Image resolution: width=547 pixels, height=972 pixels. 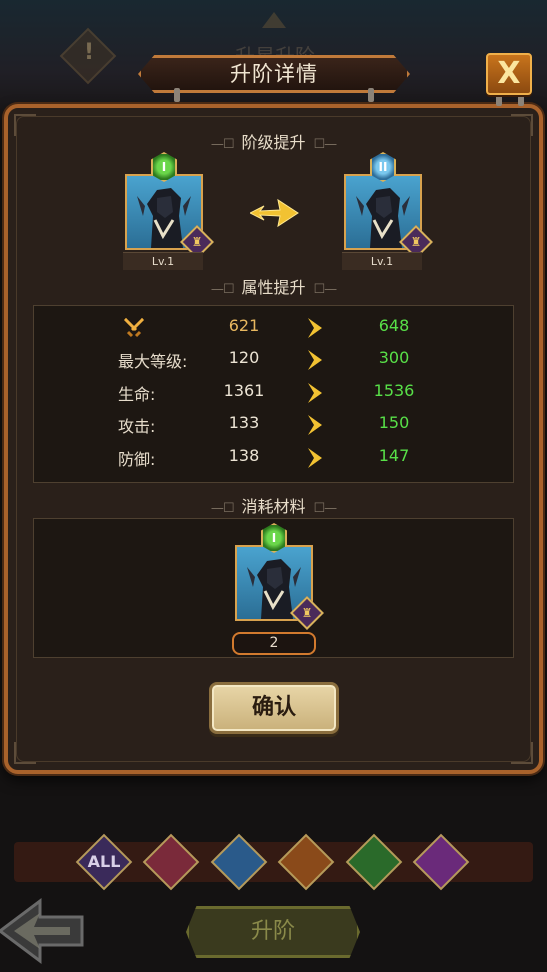 I want to click on beast-faction-icon, so click(x=306, y=862).